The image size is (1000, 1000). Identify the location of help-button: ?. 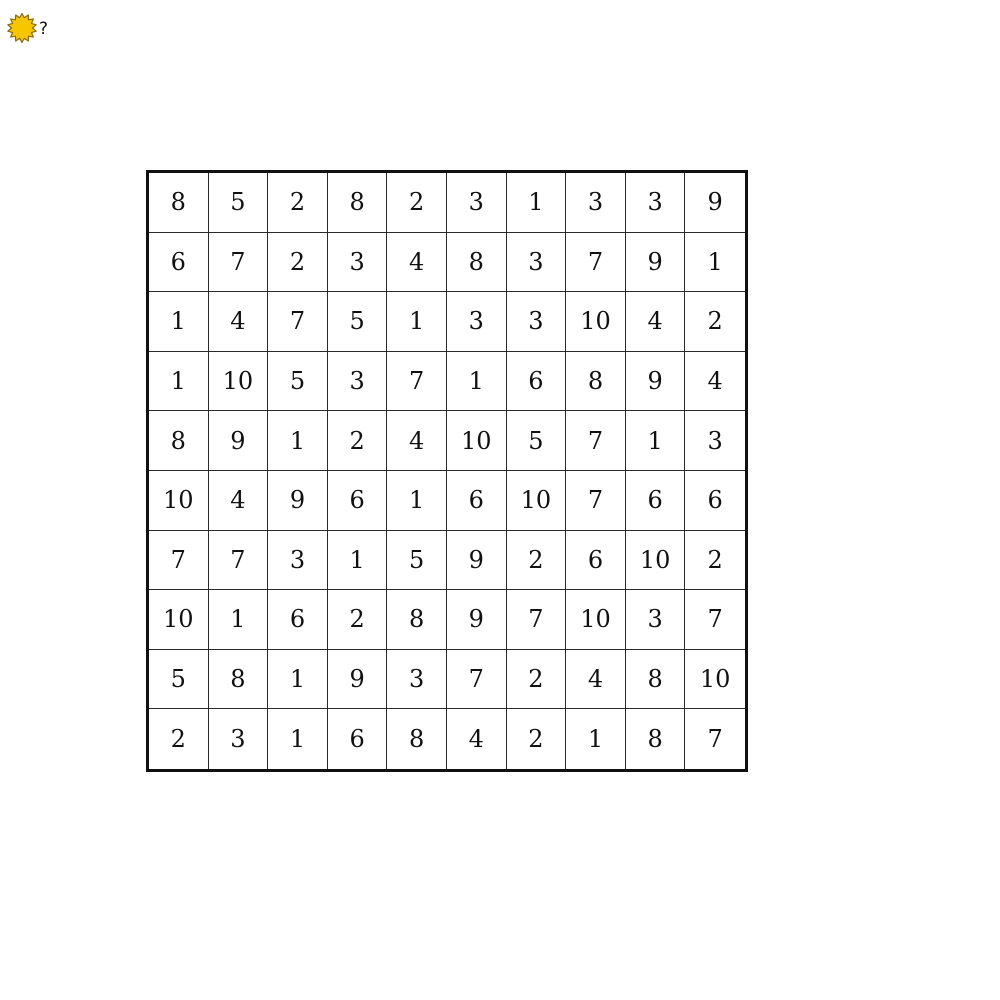
(27, 28).